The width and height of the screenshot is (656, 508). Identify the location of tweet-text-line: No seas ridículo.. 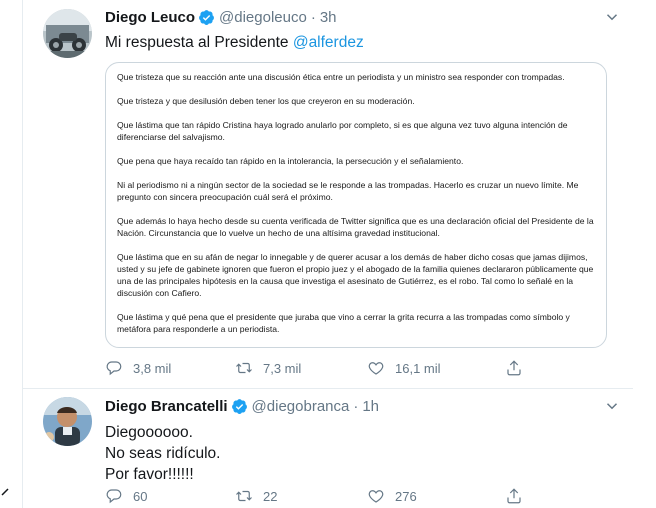
(163, 453).